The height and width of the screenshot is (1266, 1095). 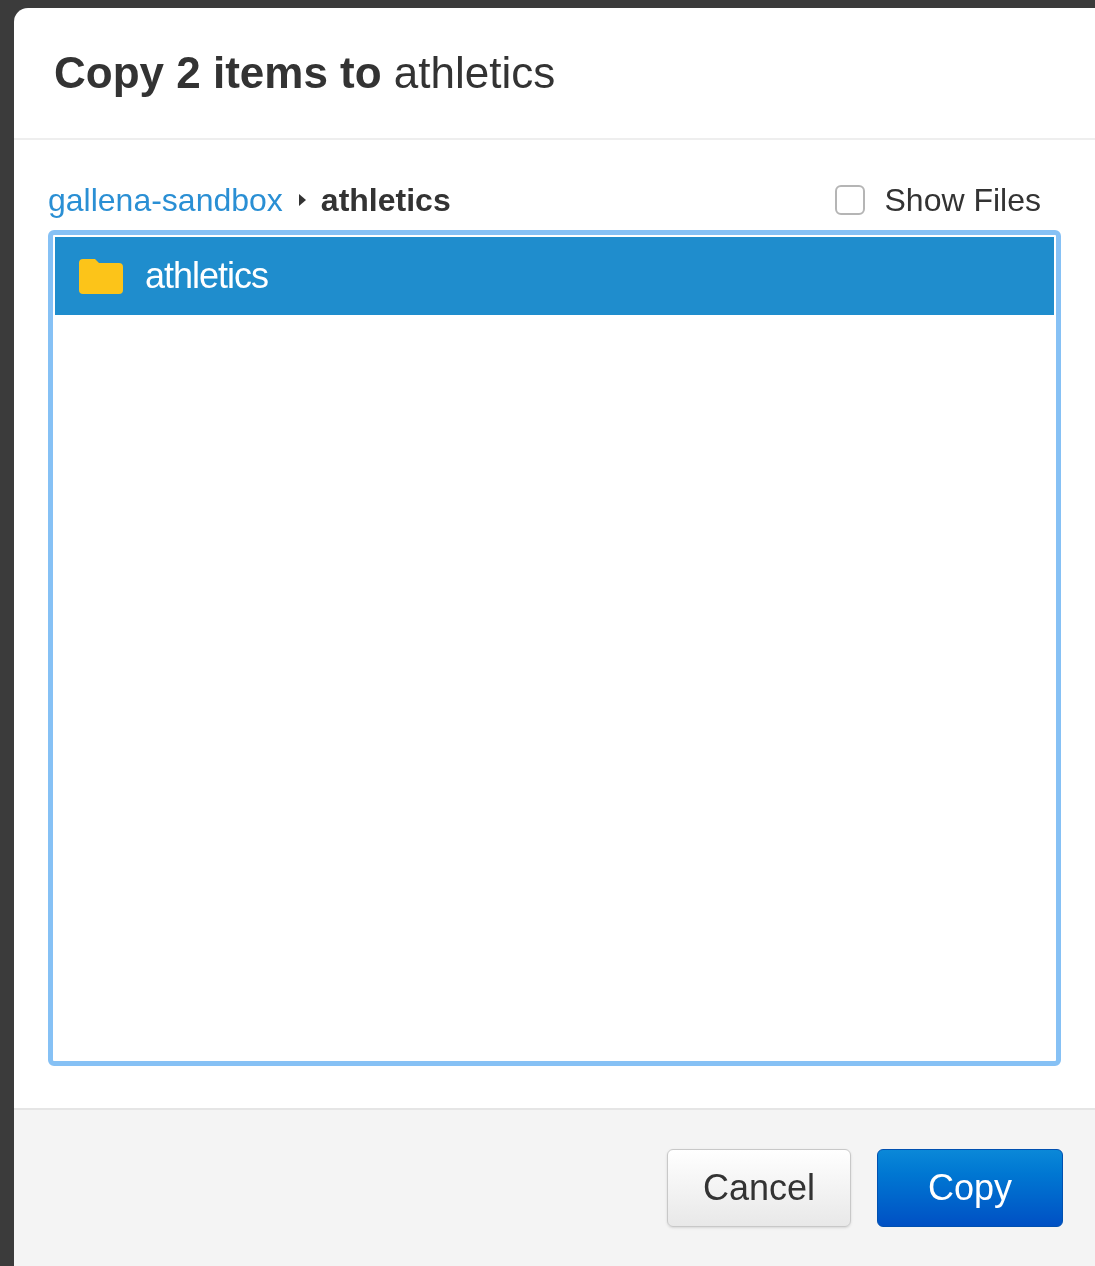 I want to click on caret-icon, so click(x=301, y=200).